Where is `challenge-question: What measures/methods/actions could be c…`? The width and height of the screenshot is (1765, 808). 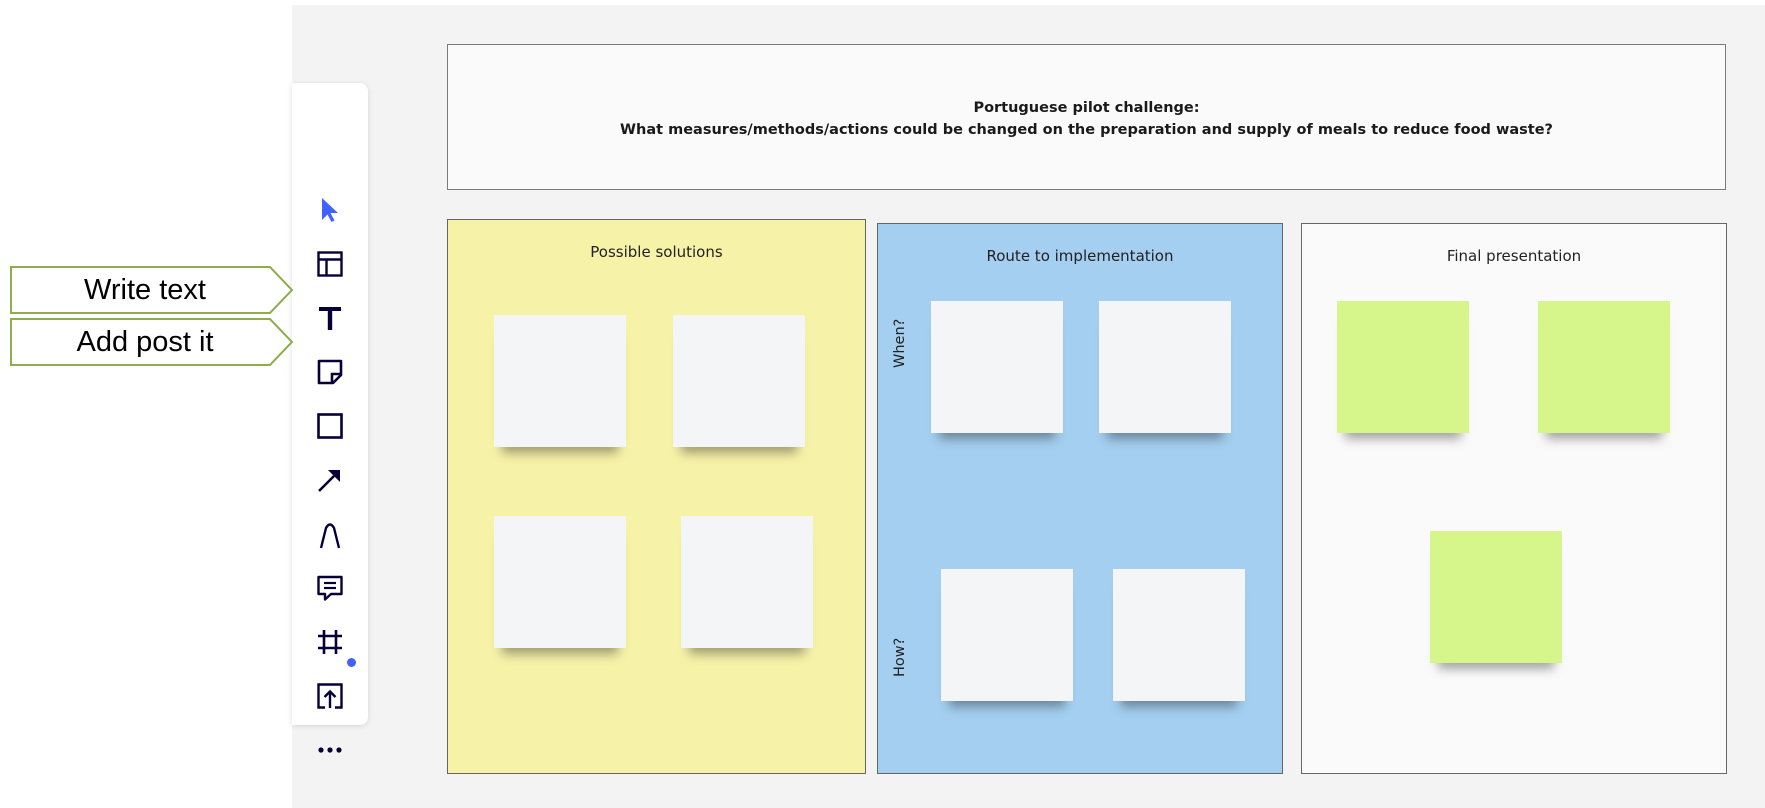
challenge-question: What measures/methods/actions could be c… is located at coordinates (1086, 130).